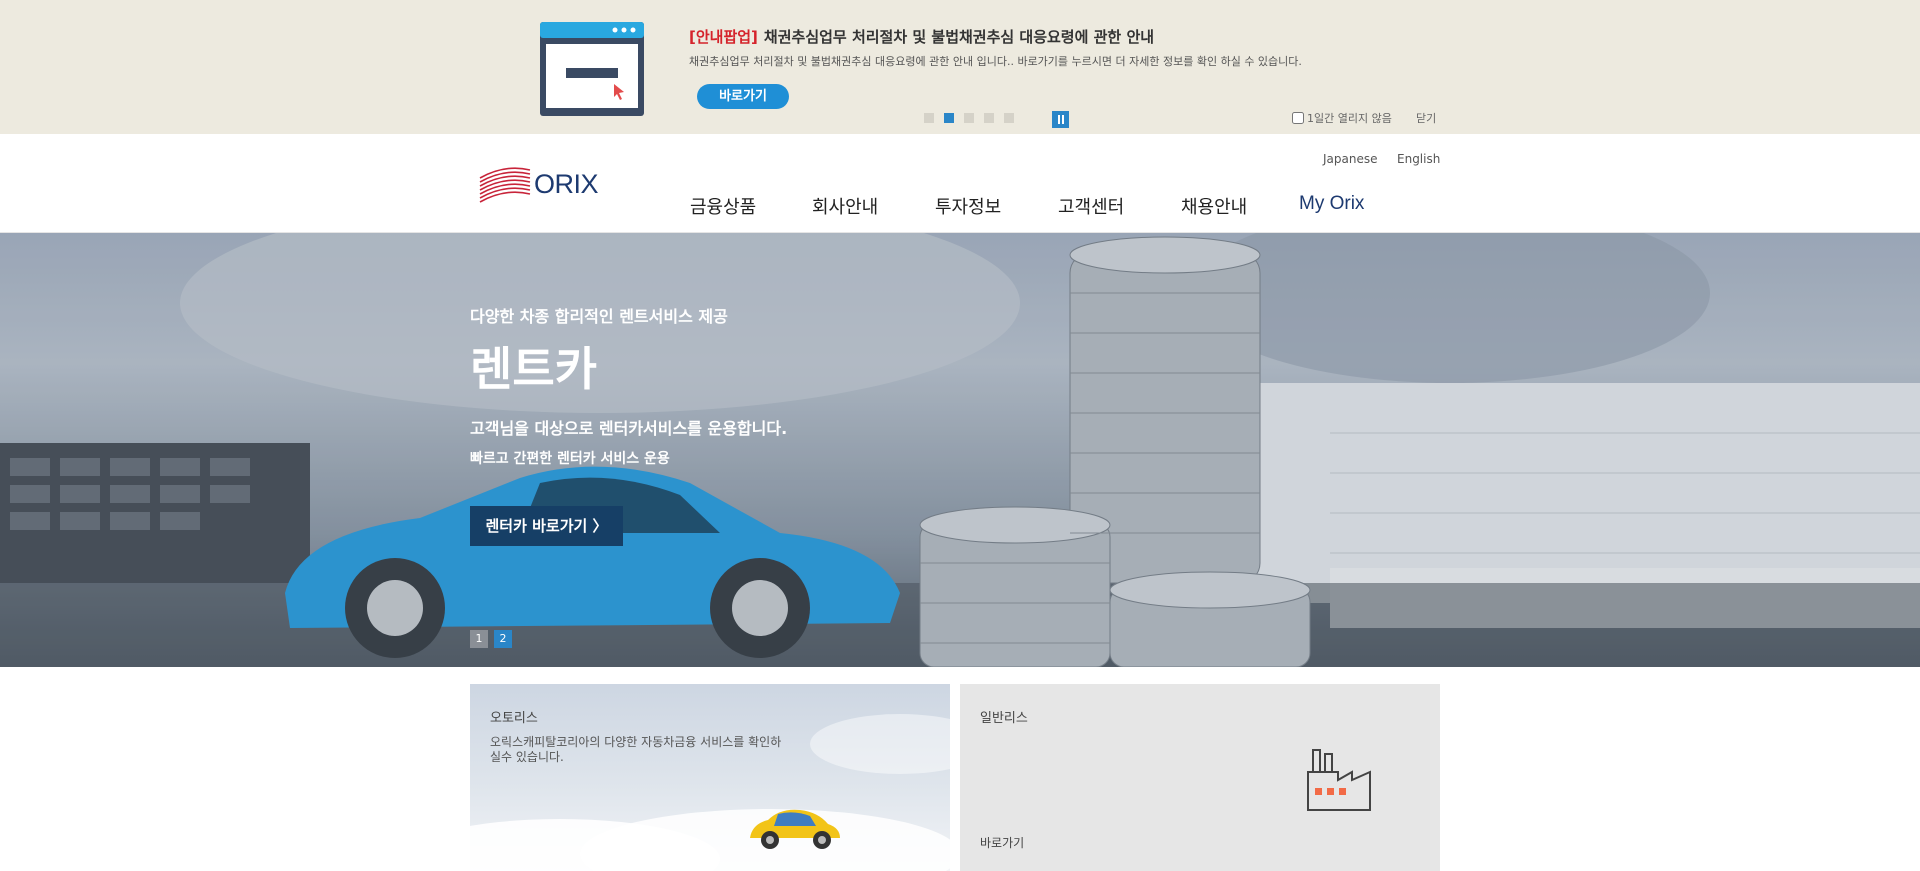 The height and width of the screenshot is (871, 1920). I want to click on notice-headline: [안내팝업] 채권추심업무 처리절차 및 불법채권추심 대응요령에 관한 안내, so click(921, 36).